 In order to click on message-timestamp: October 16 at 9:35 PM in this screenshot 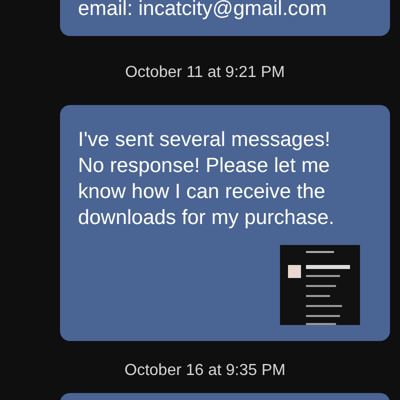, I will do `click(205, 371)`.